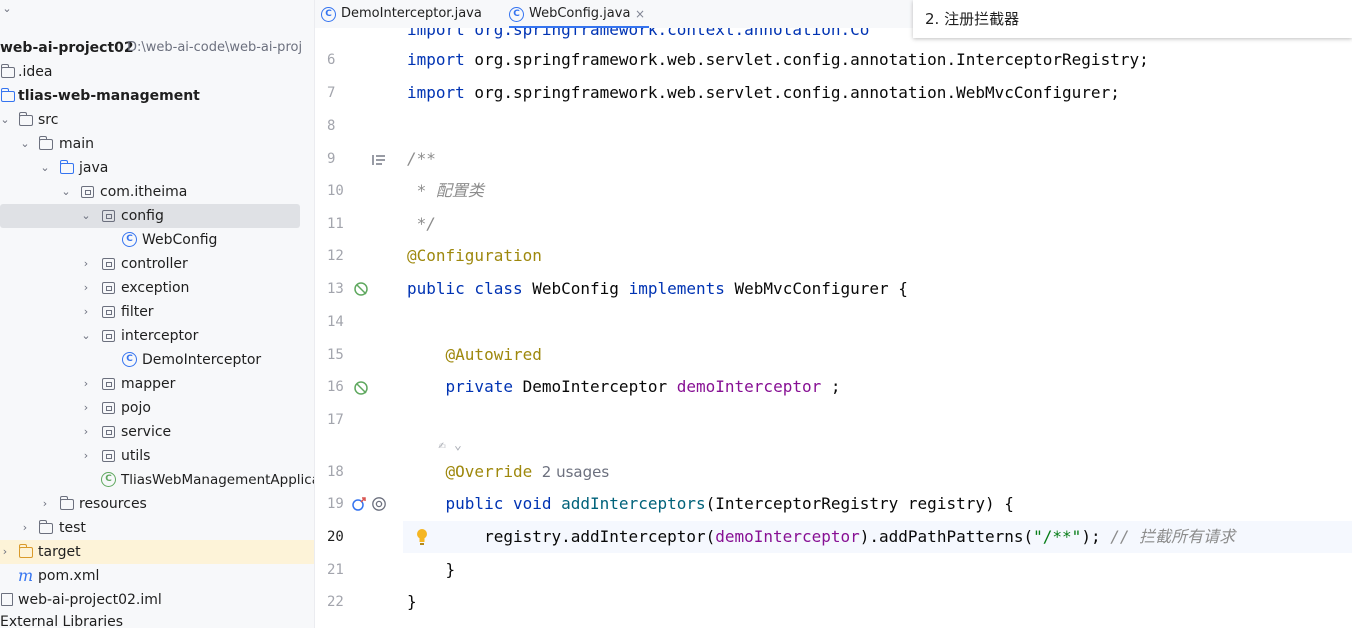 The width and height of the screenshot is (1352, 628). Describe the element at coordinates (474, 354) in the screenshot. I see `code-line-15: @Autowired` at that location.